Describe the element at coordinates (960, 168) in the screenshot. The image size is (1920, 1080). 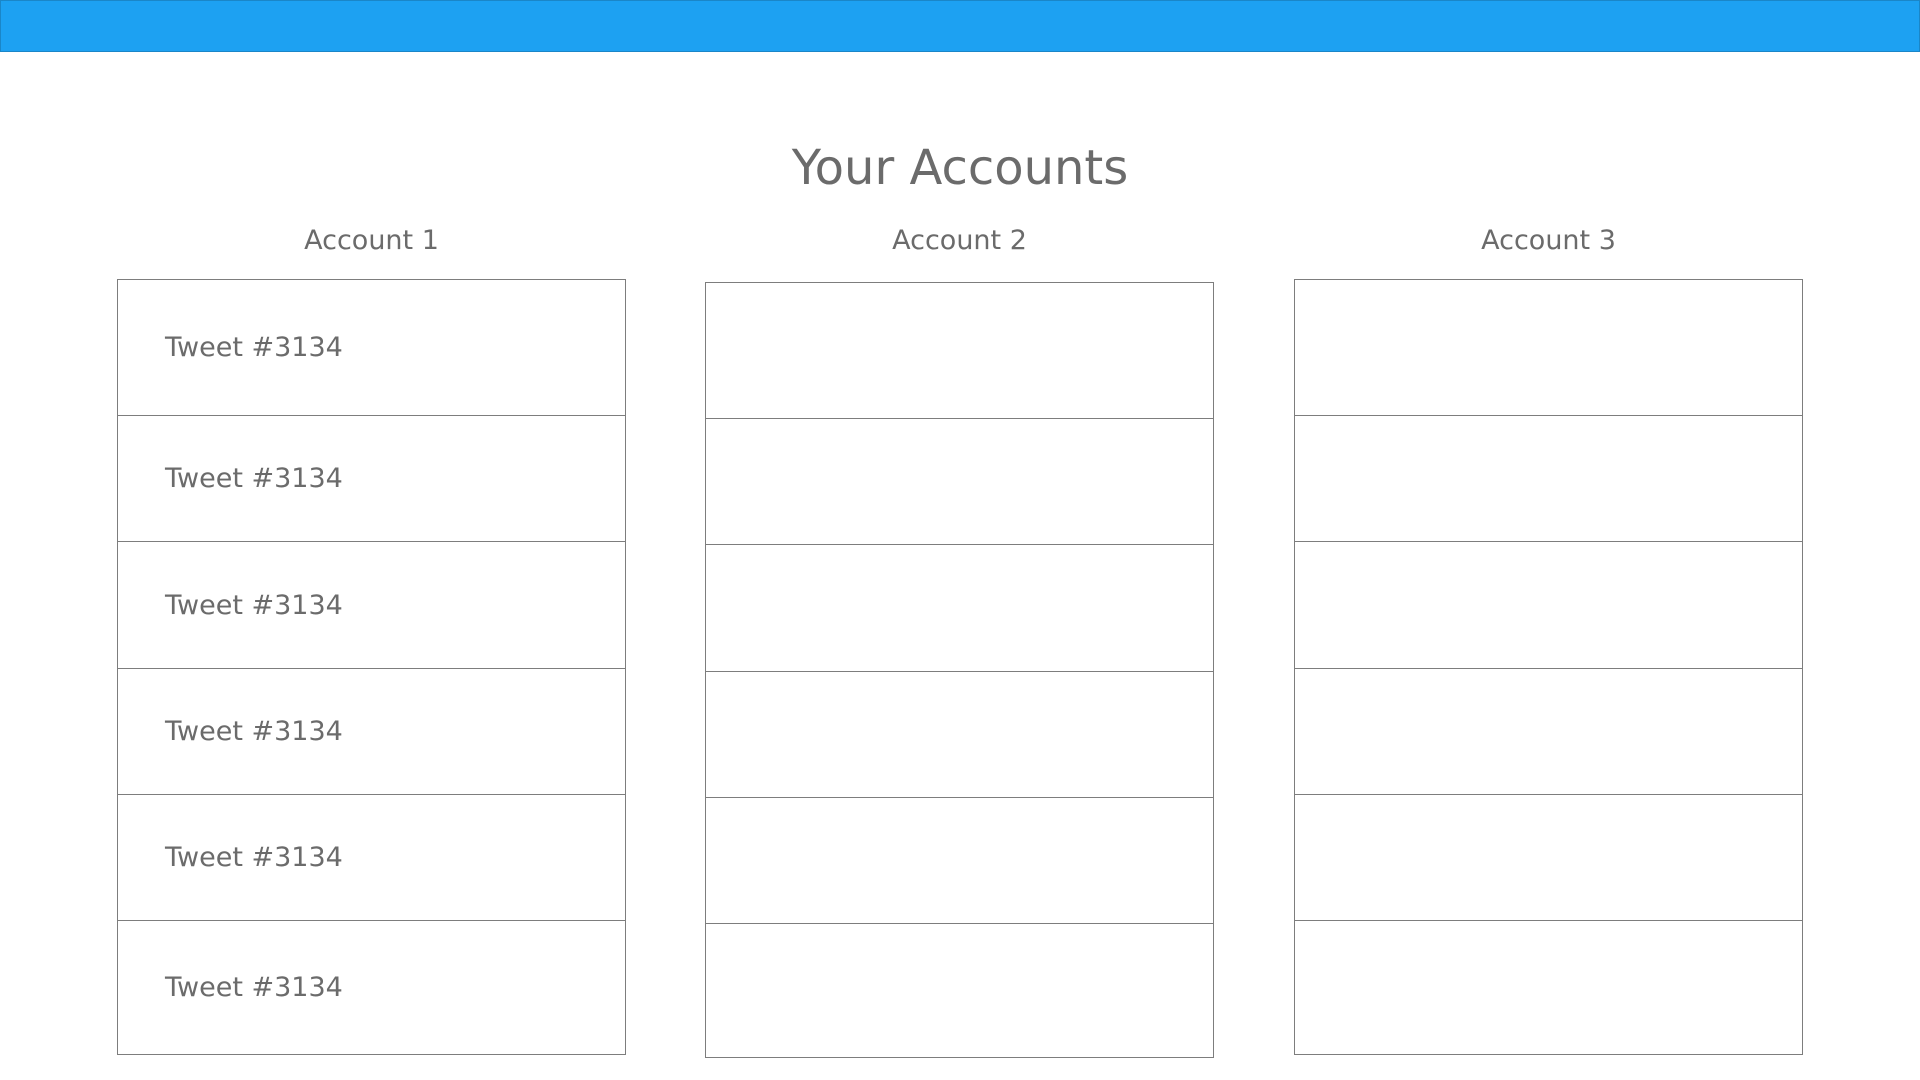
I see `page-title: Your Accounts` at that location.